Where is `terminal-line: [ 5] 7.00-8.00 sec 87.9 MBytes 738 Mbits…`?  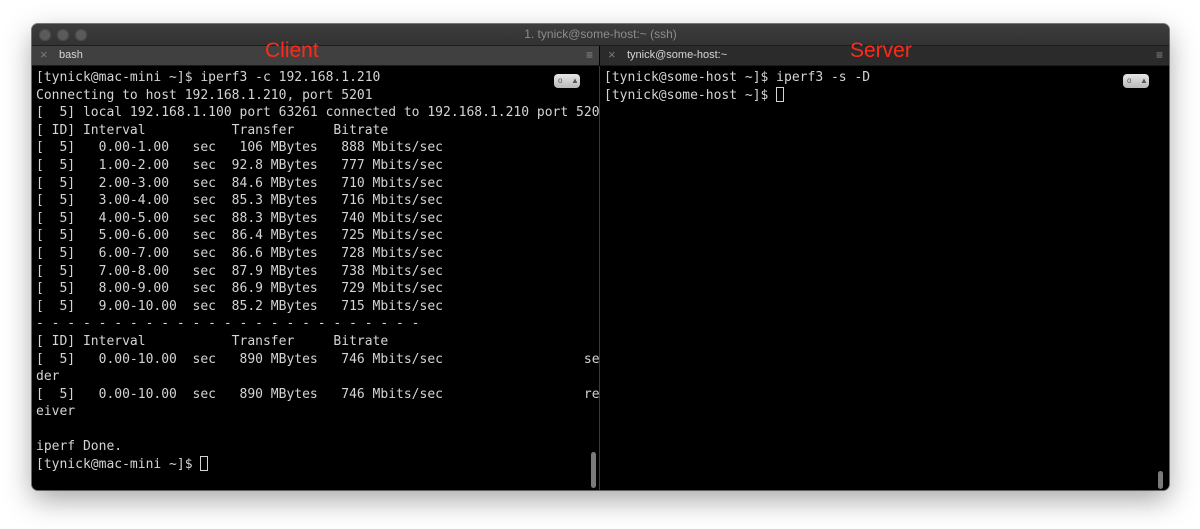 terminal-line: [ 5] 7.00-8.00 sec 87.9 MBytes 738 Mbits… is located at coordinates (239, 271).